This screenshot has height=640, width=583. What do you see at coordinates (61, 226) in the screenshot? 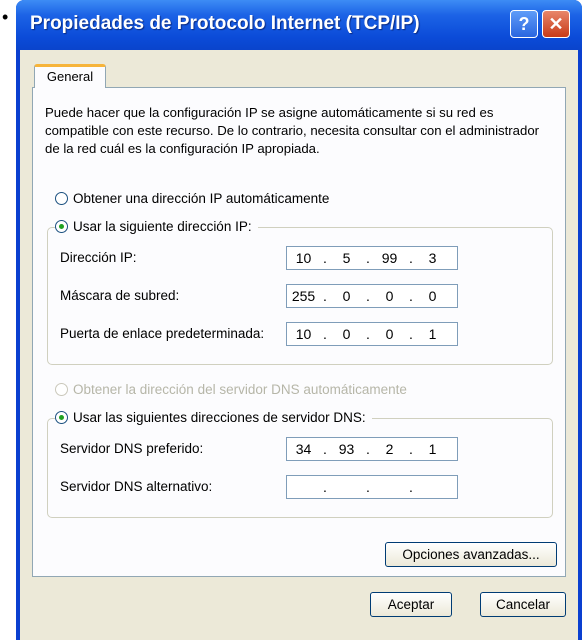
I see `ip-manual-radio` at bounding box center [61, 226].